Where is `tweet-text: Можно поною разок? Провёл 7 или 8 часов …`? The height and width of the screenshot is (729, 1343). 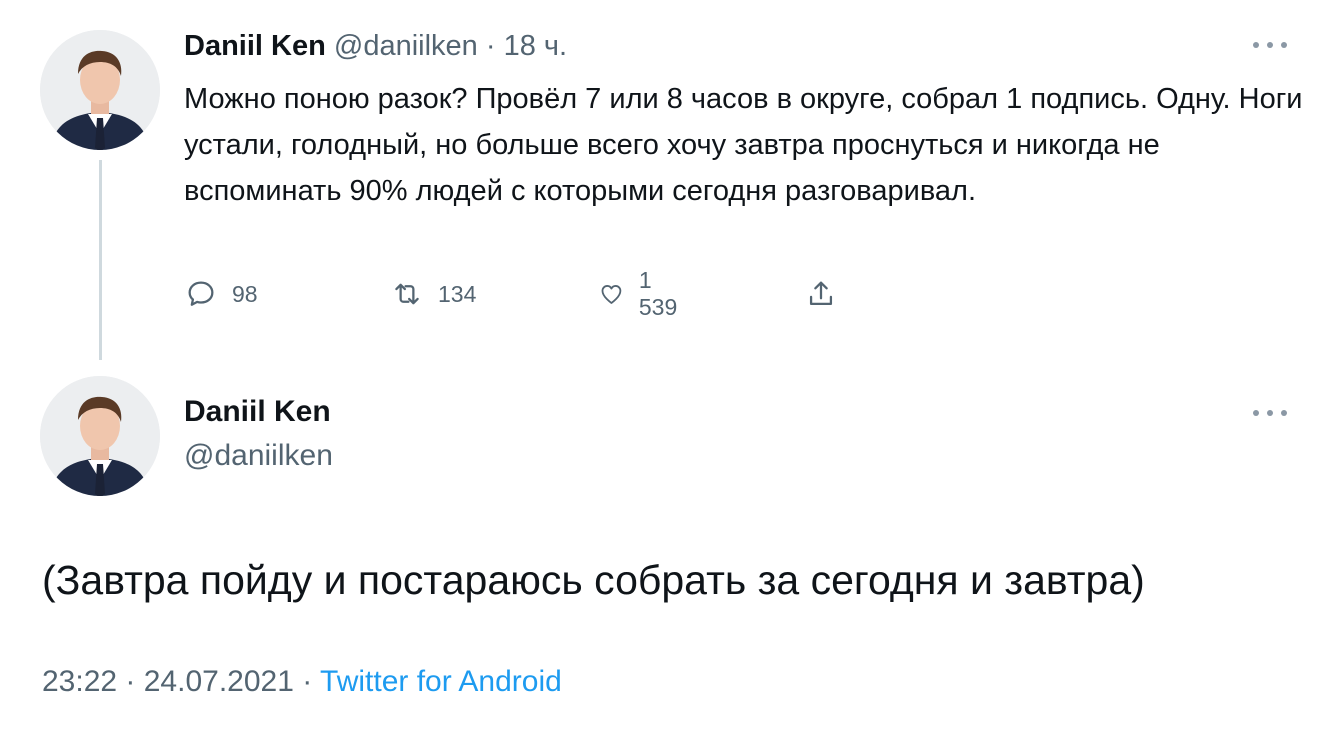 tweet-text: Можно поною разок? Провёл 7 или 8 часов … is located at coordinates (743, 145).